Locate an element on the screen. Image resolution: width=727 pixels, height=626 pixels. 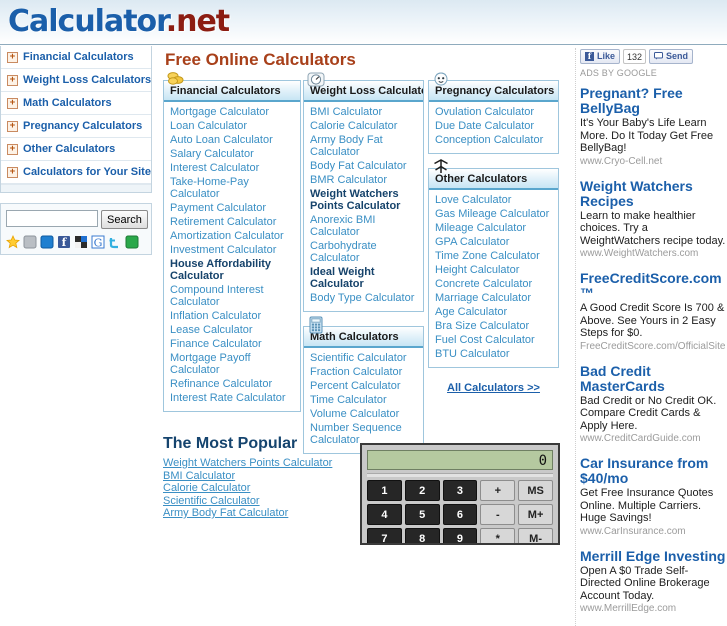
calculator-link: Salary Calculator is located at coordinates (212, 154).